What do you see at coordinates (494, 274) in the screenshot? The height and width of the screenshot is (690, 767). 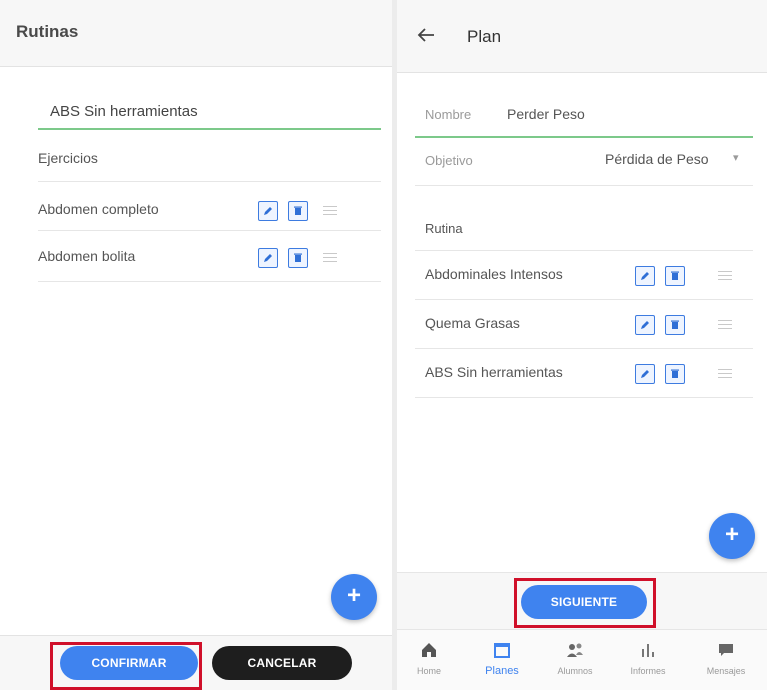 I see `routine-name: Abdominales Intensos` at bounding box center [494, 274].